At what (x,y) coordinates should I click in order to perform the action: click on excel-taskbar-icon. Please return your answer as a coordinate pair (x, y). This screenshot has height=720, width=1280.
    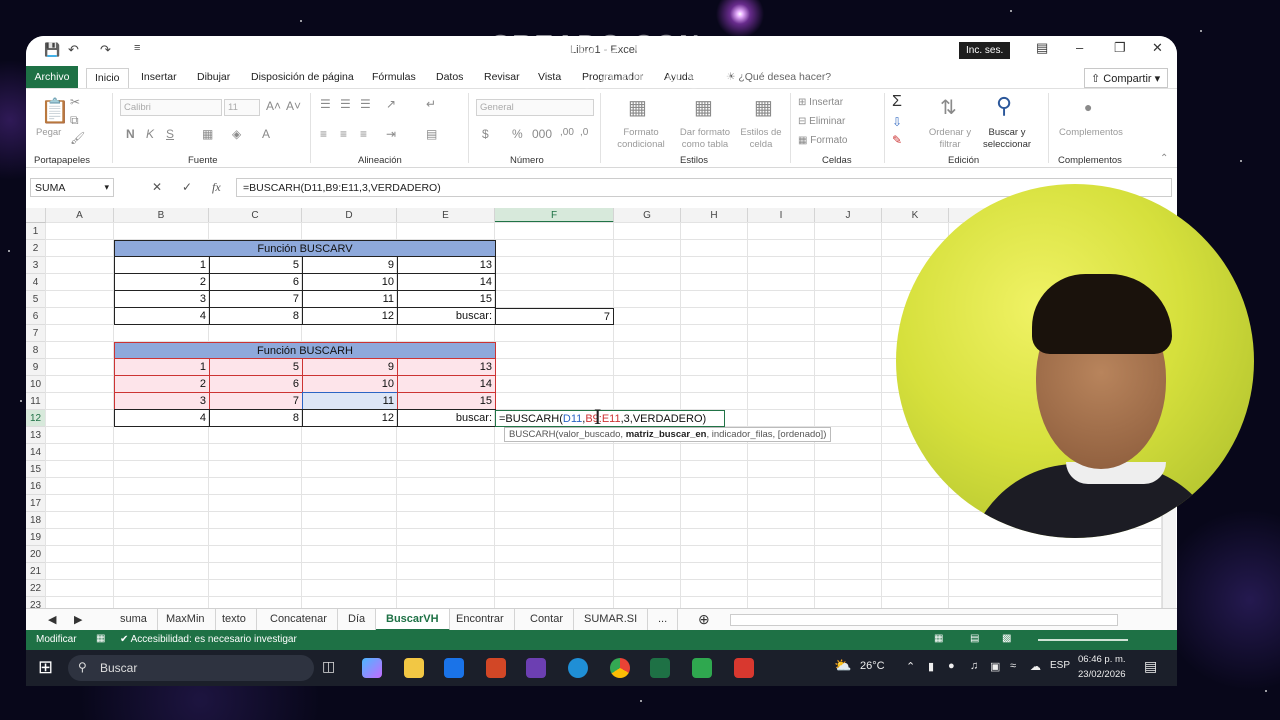
    Looking at the image, I should click on (660, 668).